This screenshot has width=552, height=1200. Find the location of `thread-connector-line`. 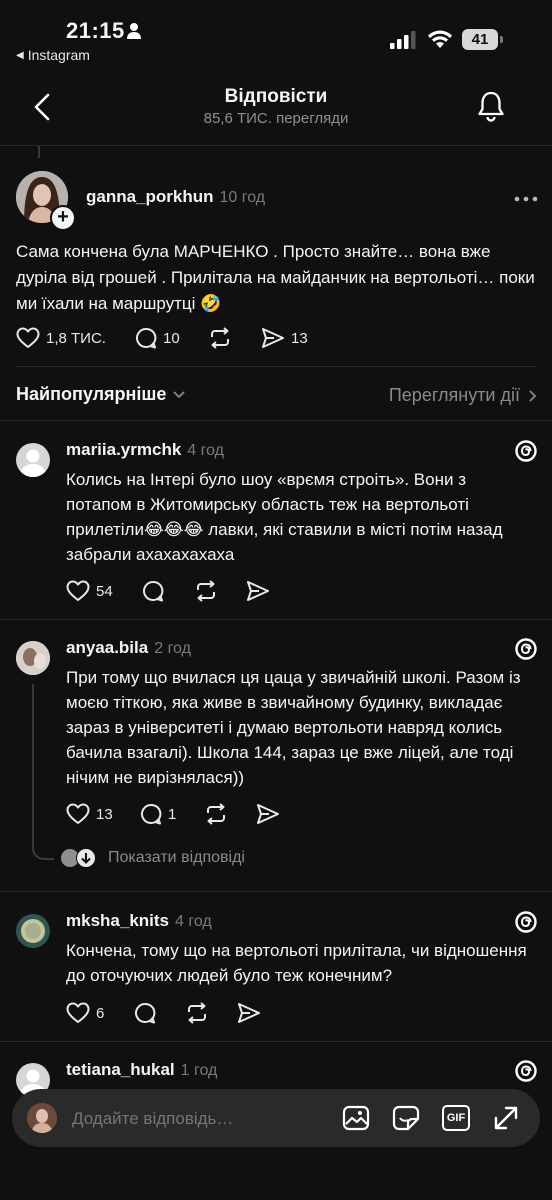

thread-connector-line is located at coordinates (39, 152).